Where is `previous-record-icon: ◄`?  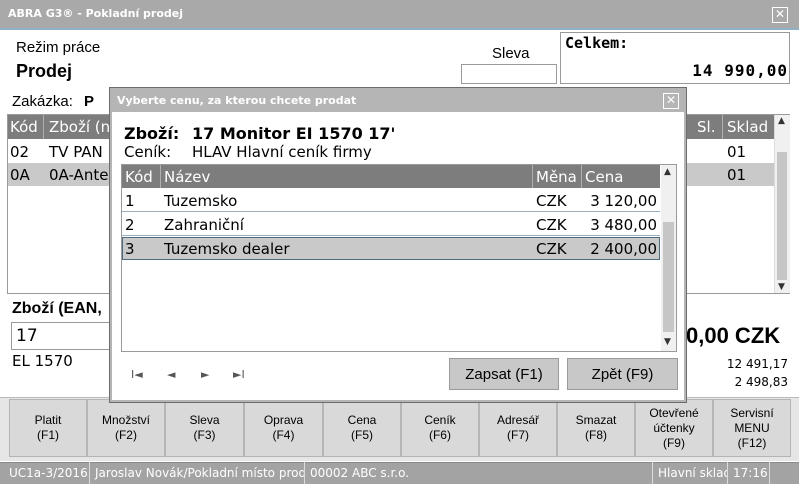
previous-record-icon: ◄ is located at coordinates (171, 374).